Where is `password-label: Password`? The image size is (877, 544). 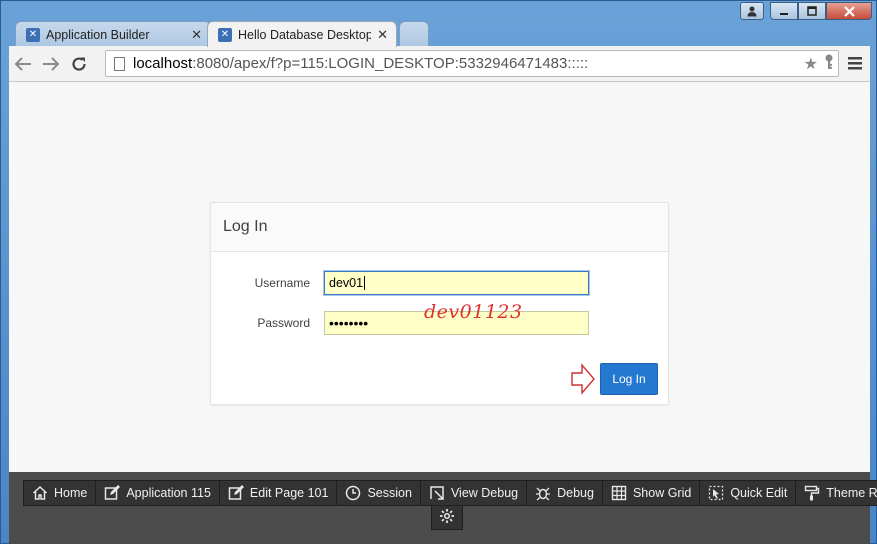
password-label: Password is located at coordinates (283, 323).